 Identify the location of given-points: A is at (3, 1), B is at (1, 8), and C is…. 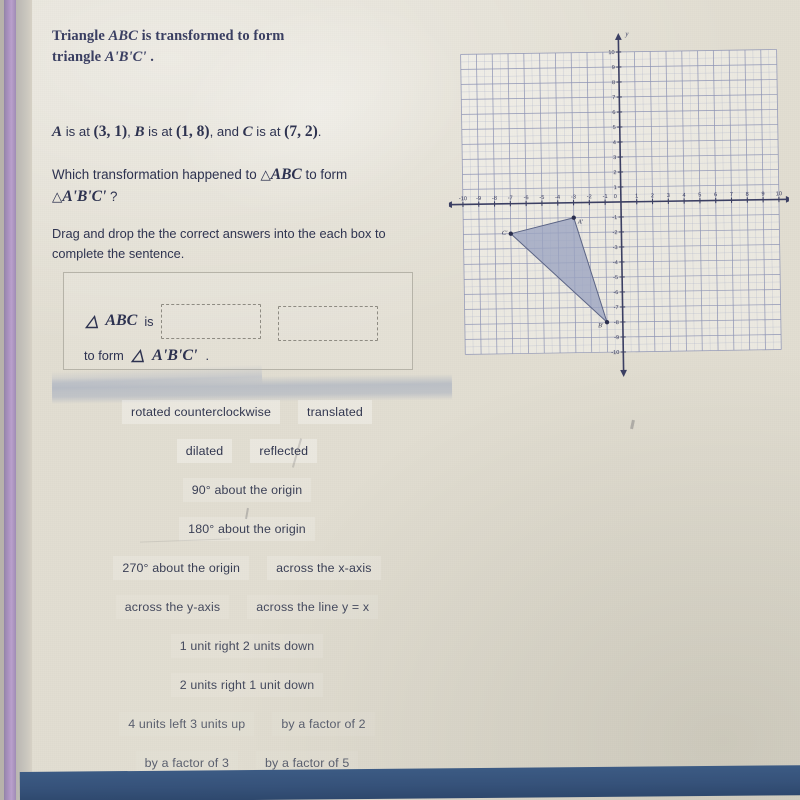
(237, 132).